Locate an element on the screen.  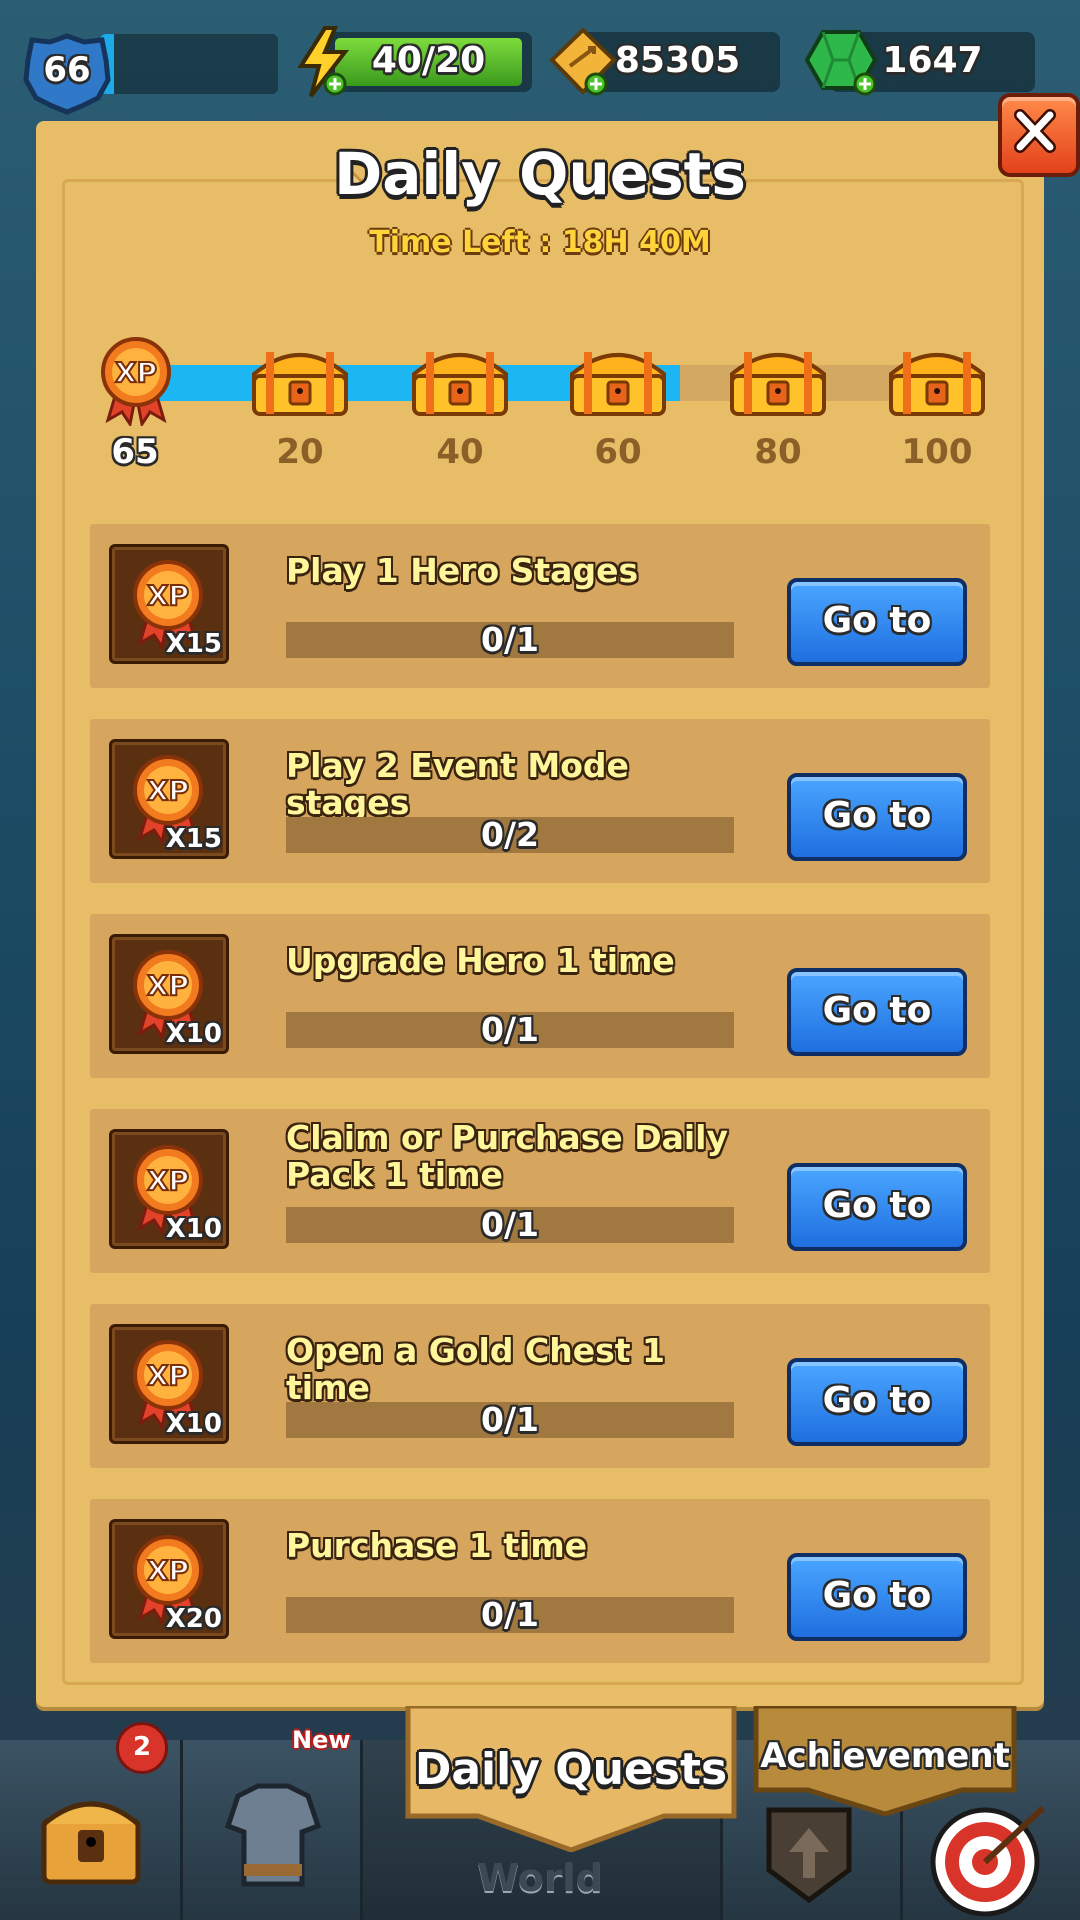
target-icon is located at coordinates (988, 1861).